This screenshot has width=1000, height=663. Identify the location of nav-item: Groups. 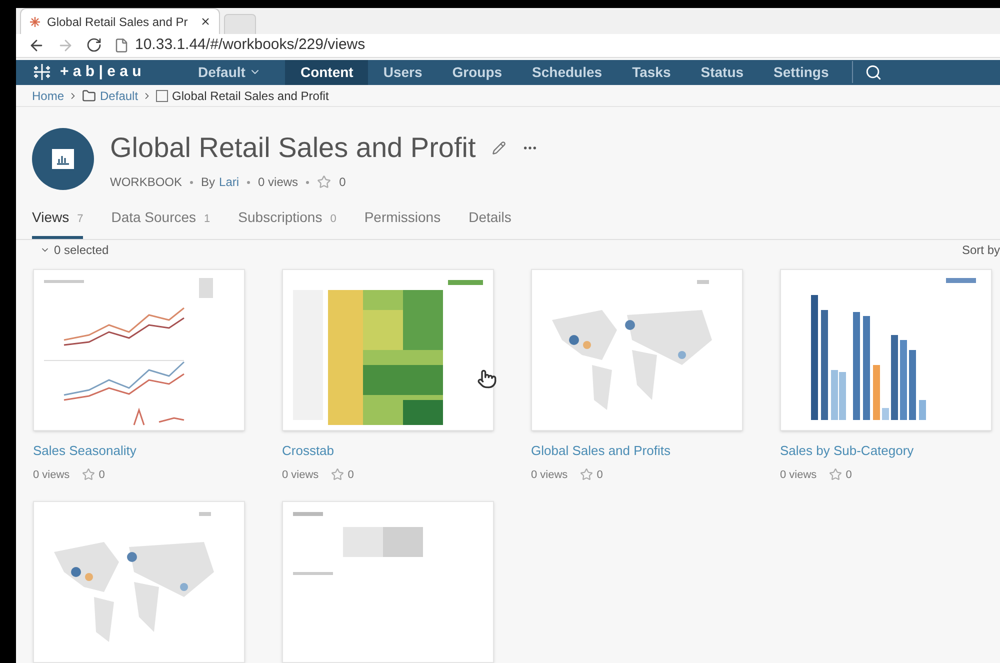
(477, 72).